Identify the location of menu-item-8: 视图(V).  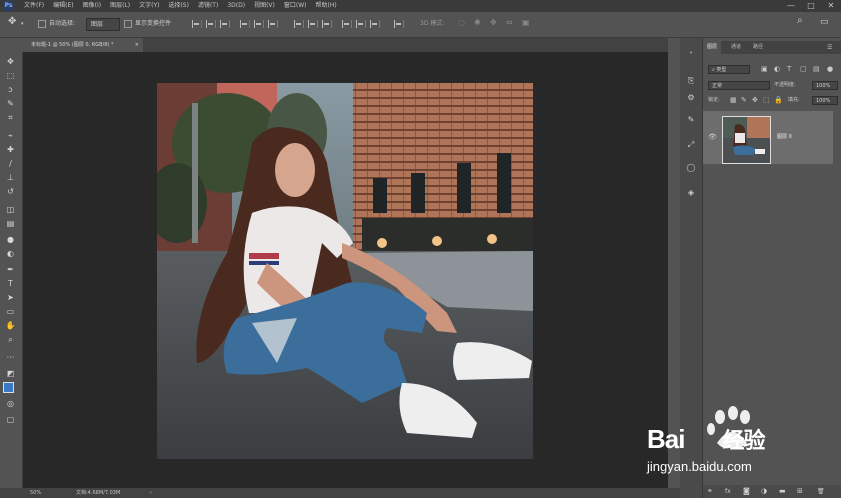
(264, 6).